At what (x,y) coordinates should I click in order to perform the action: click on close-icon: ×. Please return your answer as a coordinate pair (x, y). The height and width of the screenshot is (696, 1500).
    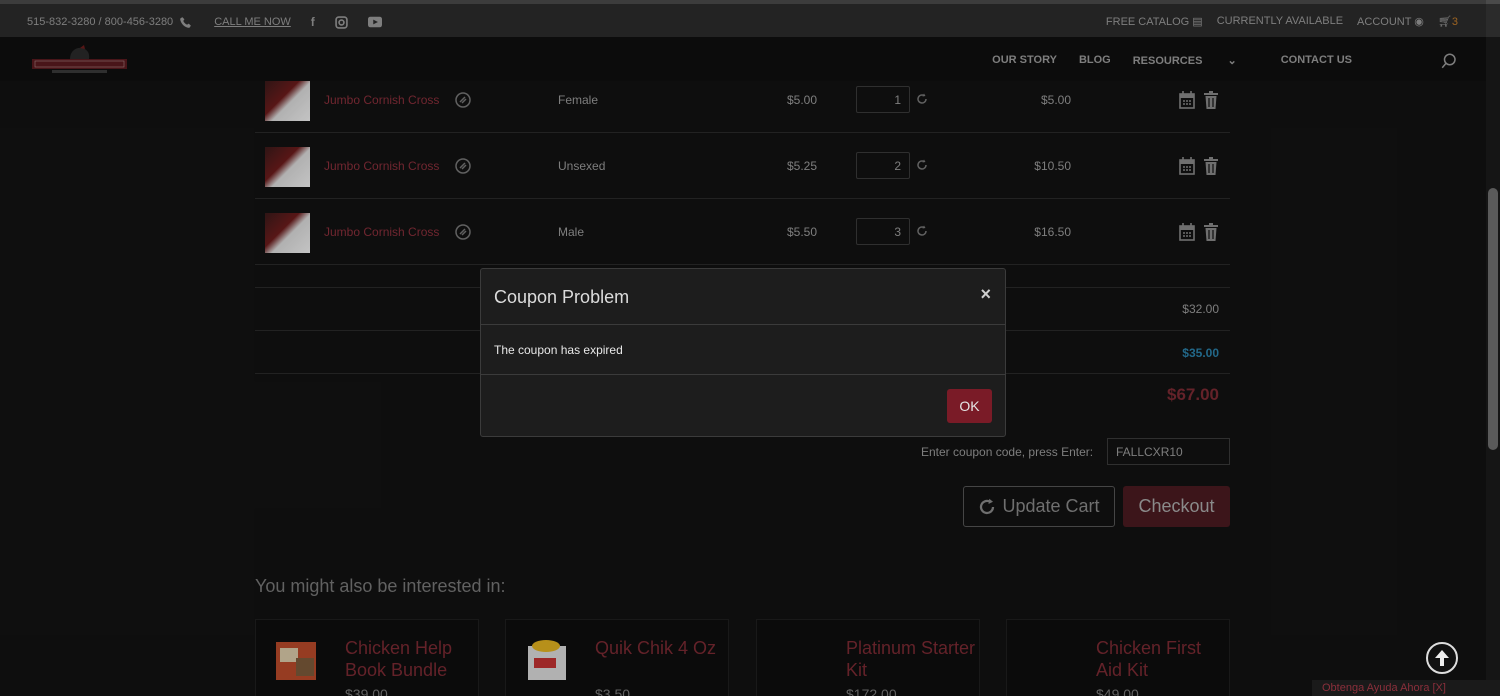
    Looking at the image, I should click on (985, 294).